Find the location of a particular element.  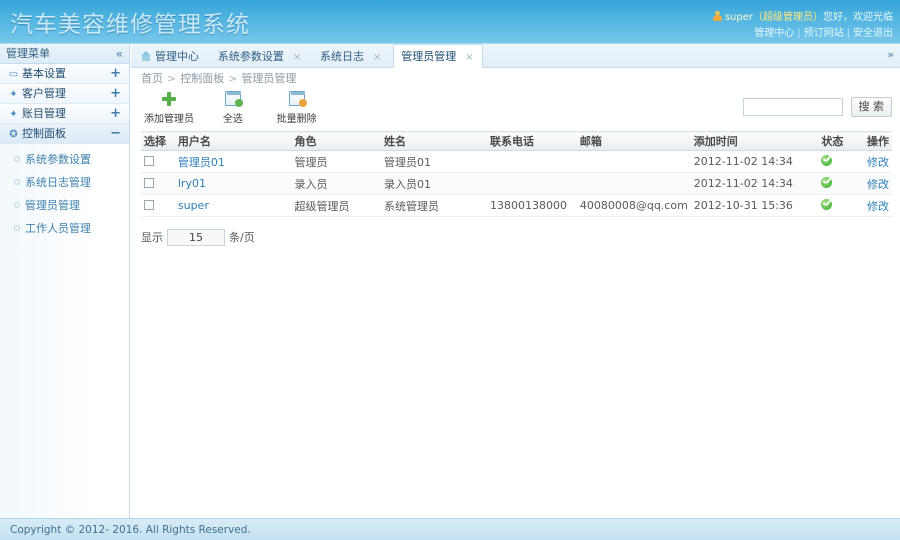

page-size-input is located at coordinates (196, 237).